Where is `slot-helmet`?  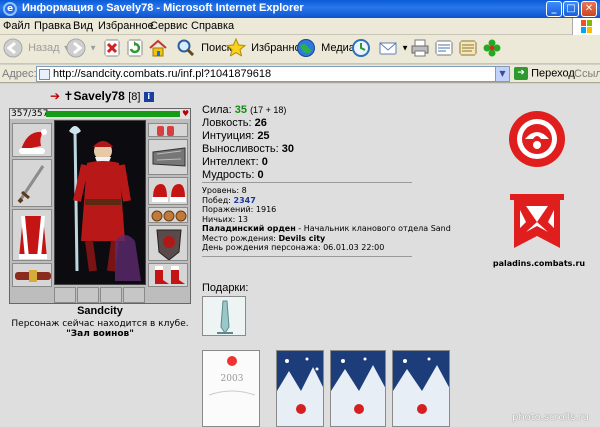 slot-helmet is located at coordinates (32, 140).